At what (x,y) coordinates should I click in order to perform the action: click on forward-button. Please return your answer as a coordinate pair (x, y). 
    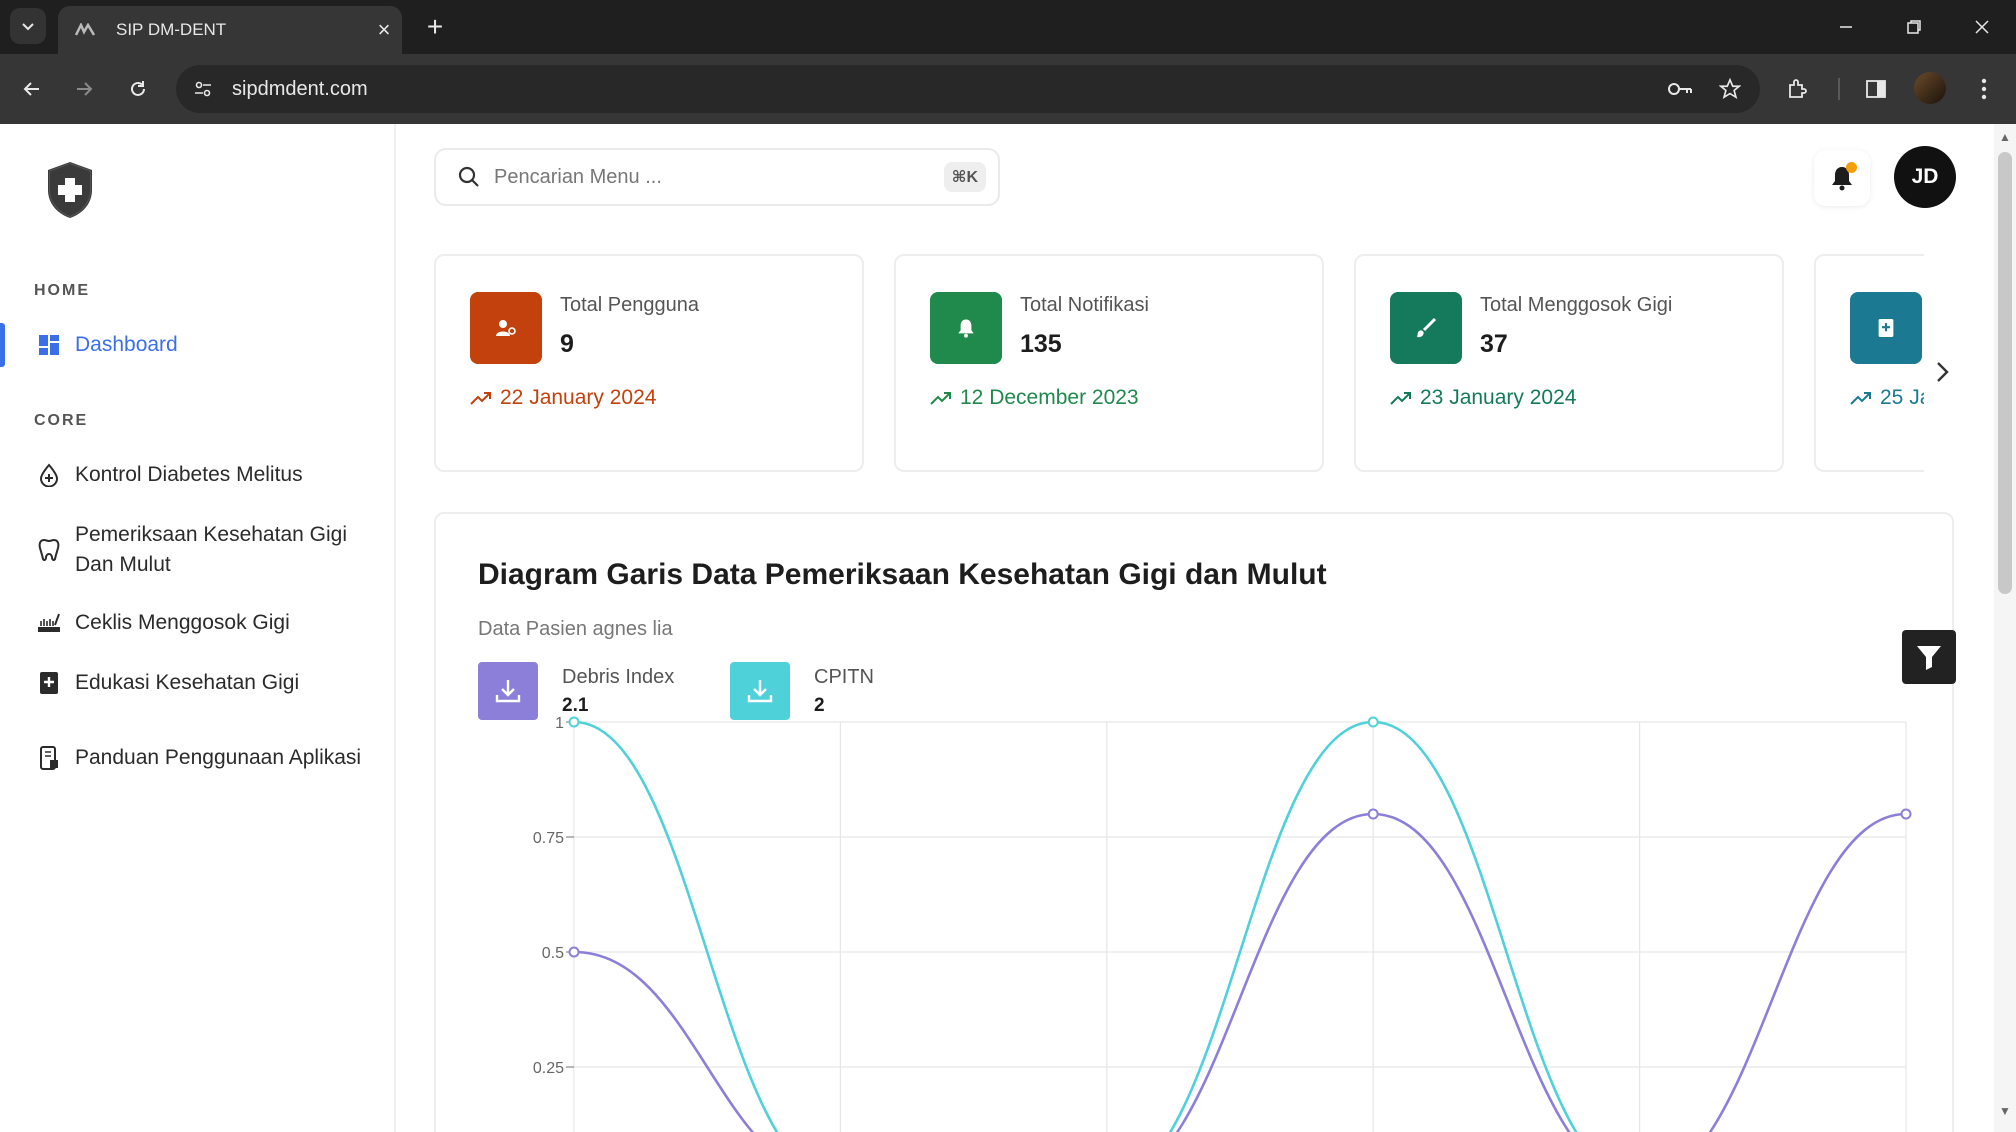
    Looking at the image, I should click on (84, 89).